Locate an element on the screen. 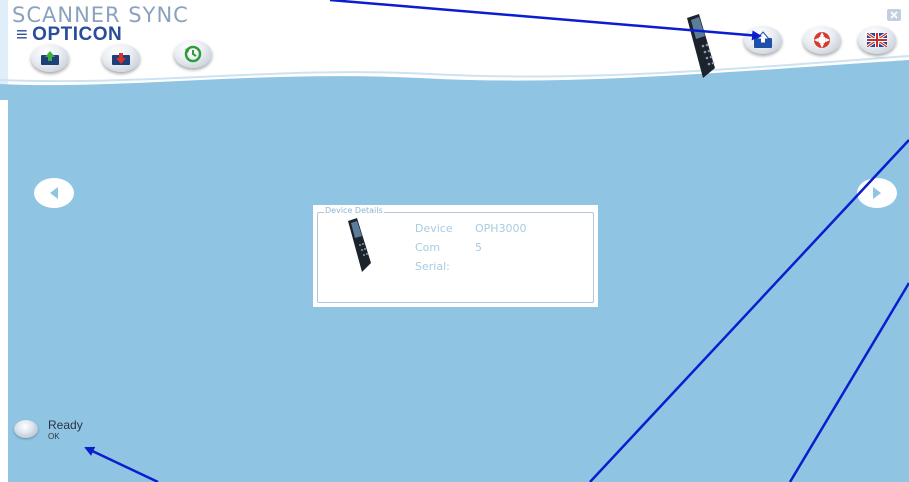 This screenshot has width=909, height=482. device-label: Device is located at coordinates (434, 228).